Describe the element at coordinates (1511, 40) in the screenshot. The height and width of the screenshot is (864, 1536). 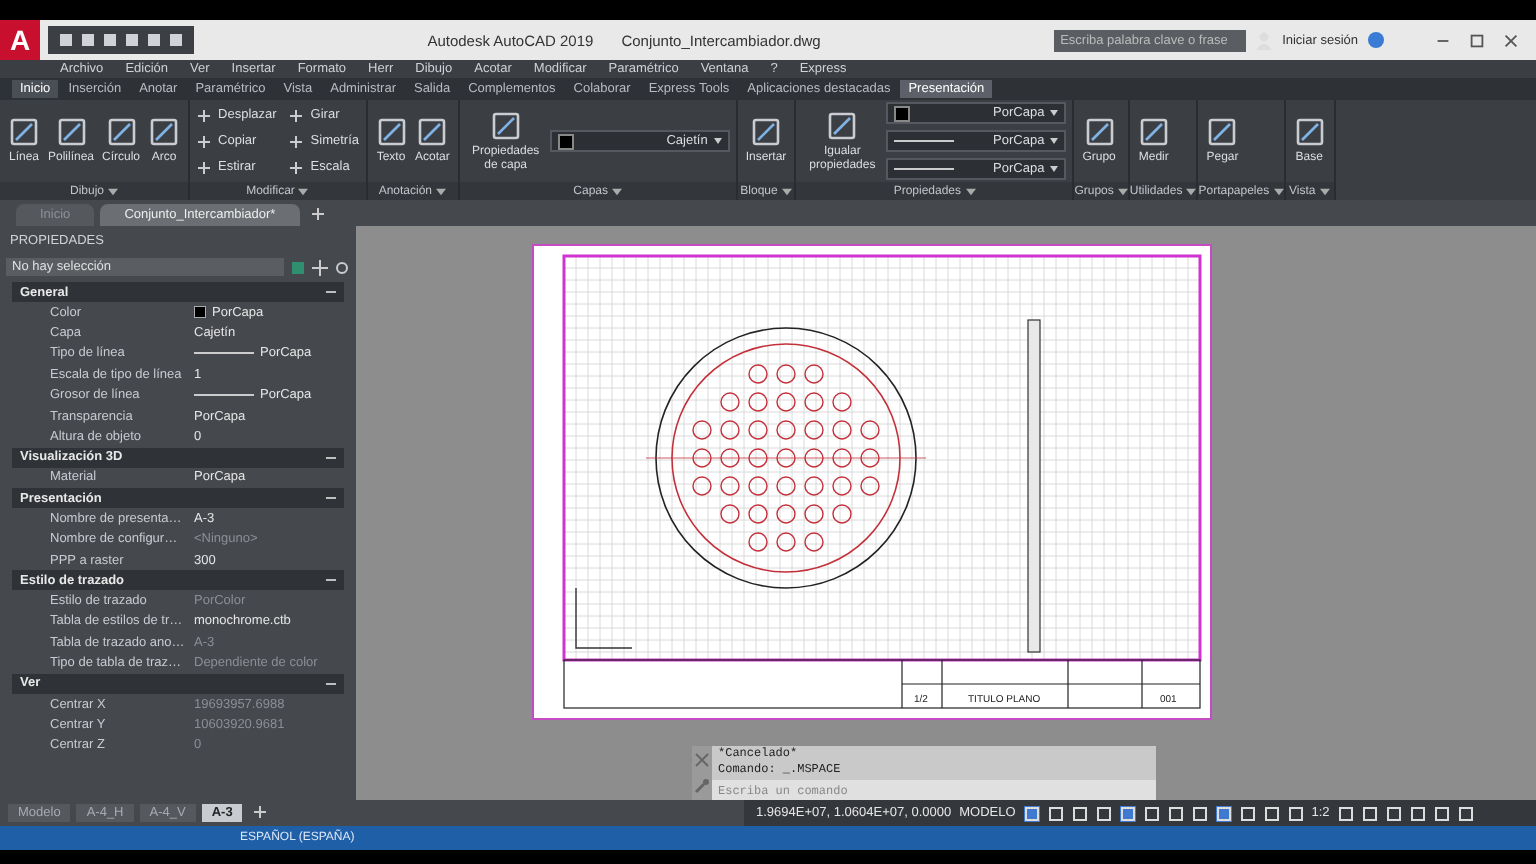
I see `close-icon` at that location.